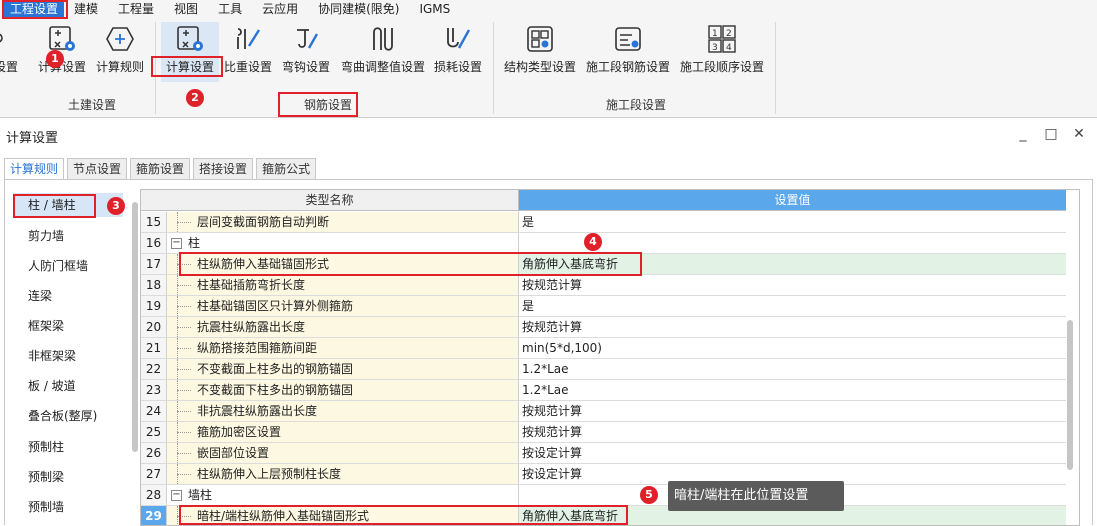 The width and height of the screenshot is (1097, 526). I want to click on close-button: ✕, so click(1079, 134).